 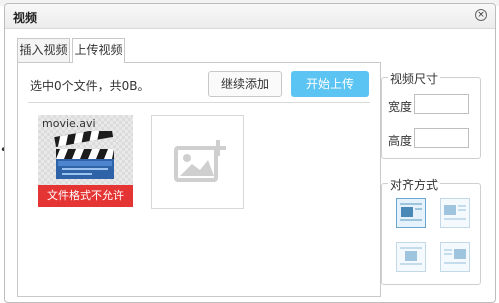 I want to click on height-input, so click(x=441, y=138).